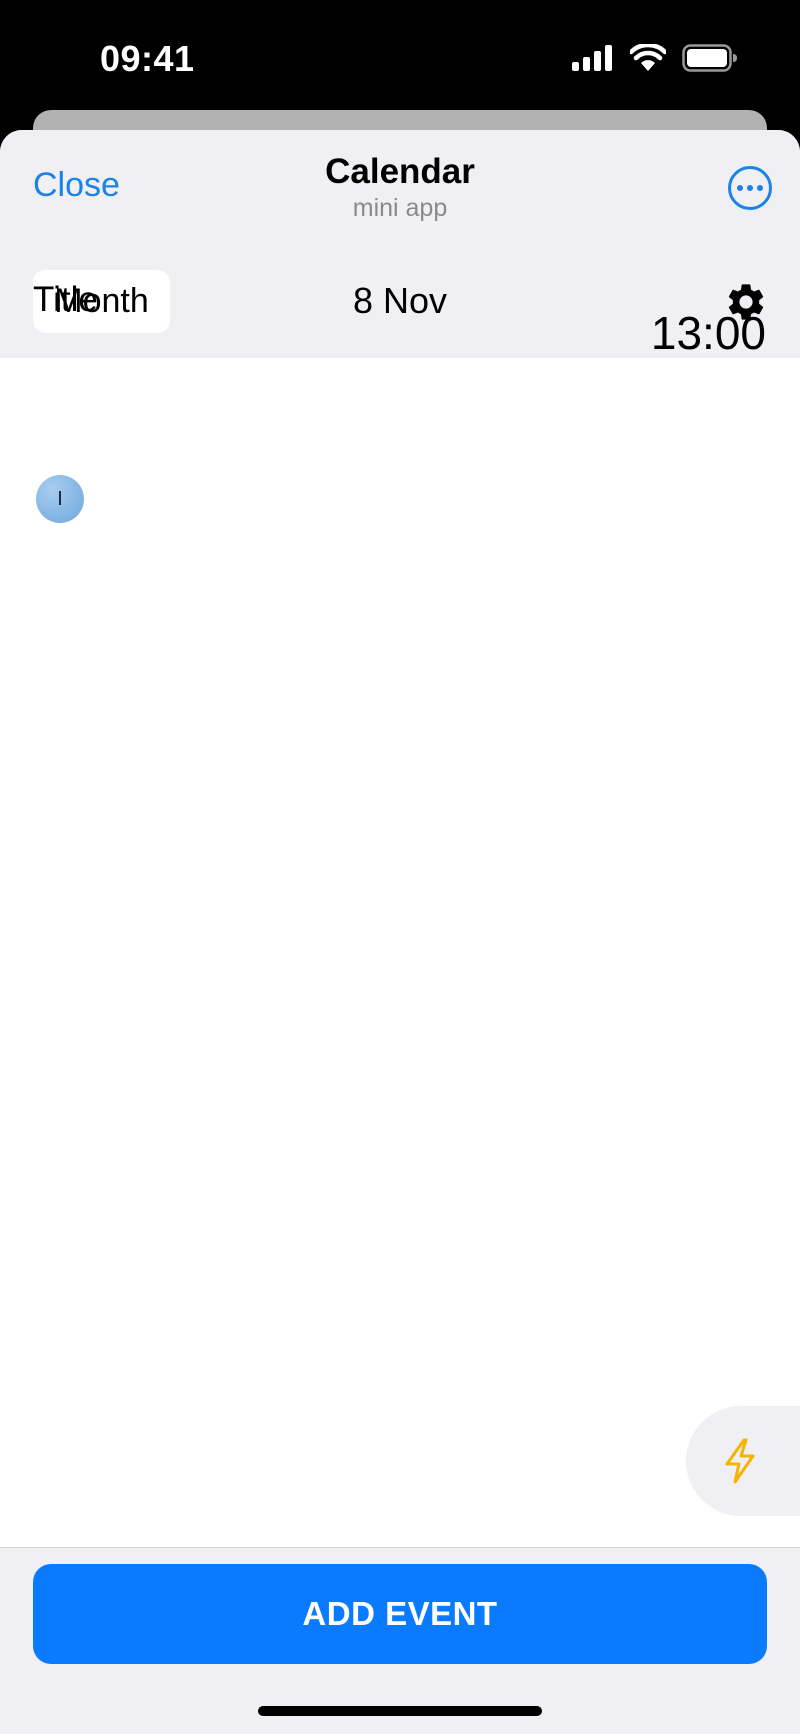 The image size is (800, 1734). I want to click on status-time: 09:41, so click(147, 58).